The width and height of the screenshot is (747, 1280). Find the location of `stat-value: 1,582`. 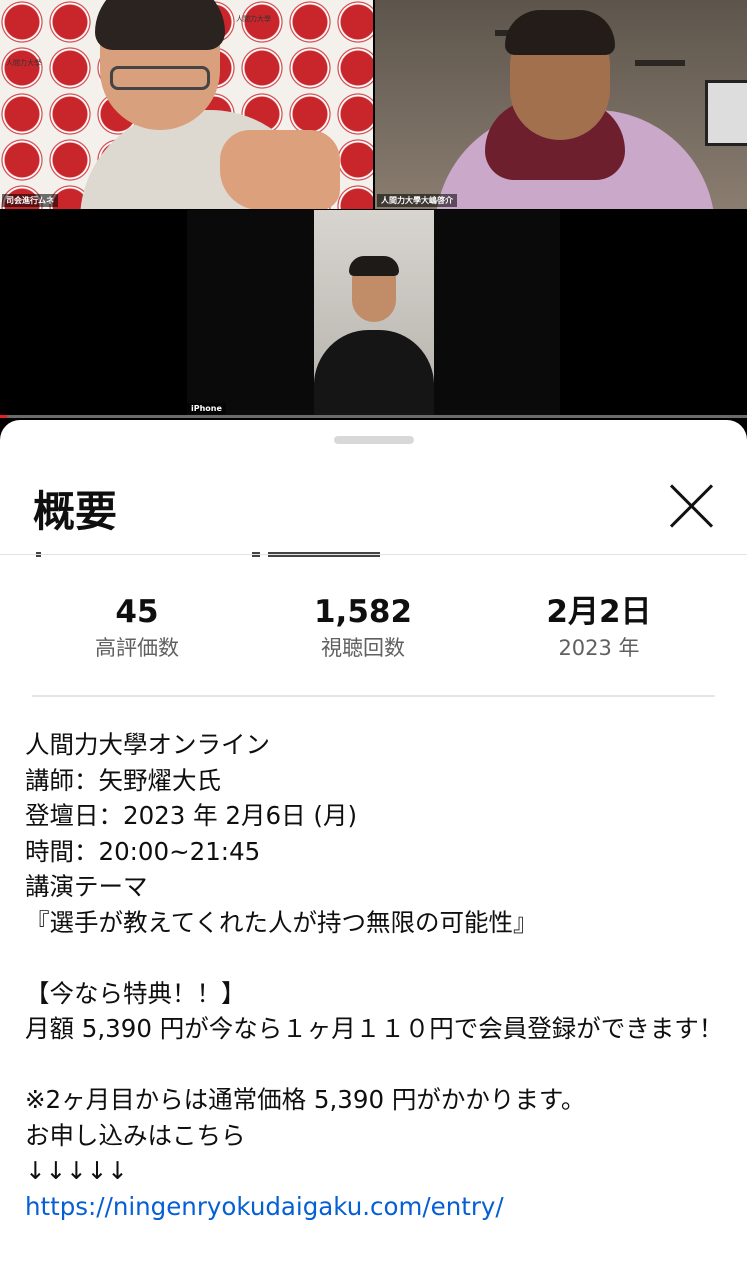

stat-value: 1,582 is located at coordinates (363, 612).